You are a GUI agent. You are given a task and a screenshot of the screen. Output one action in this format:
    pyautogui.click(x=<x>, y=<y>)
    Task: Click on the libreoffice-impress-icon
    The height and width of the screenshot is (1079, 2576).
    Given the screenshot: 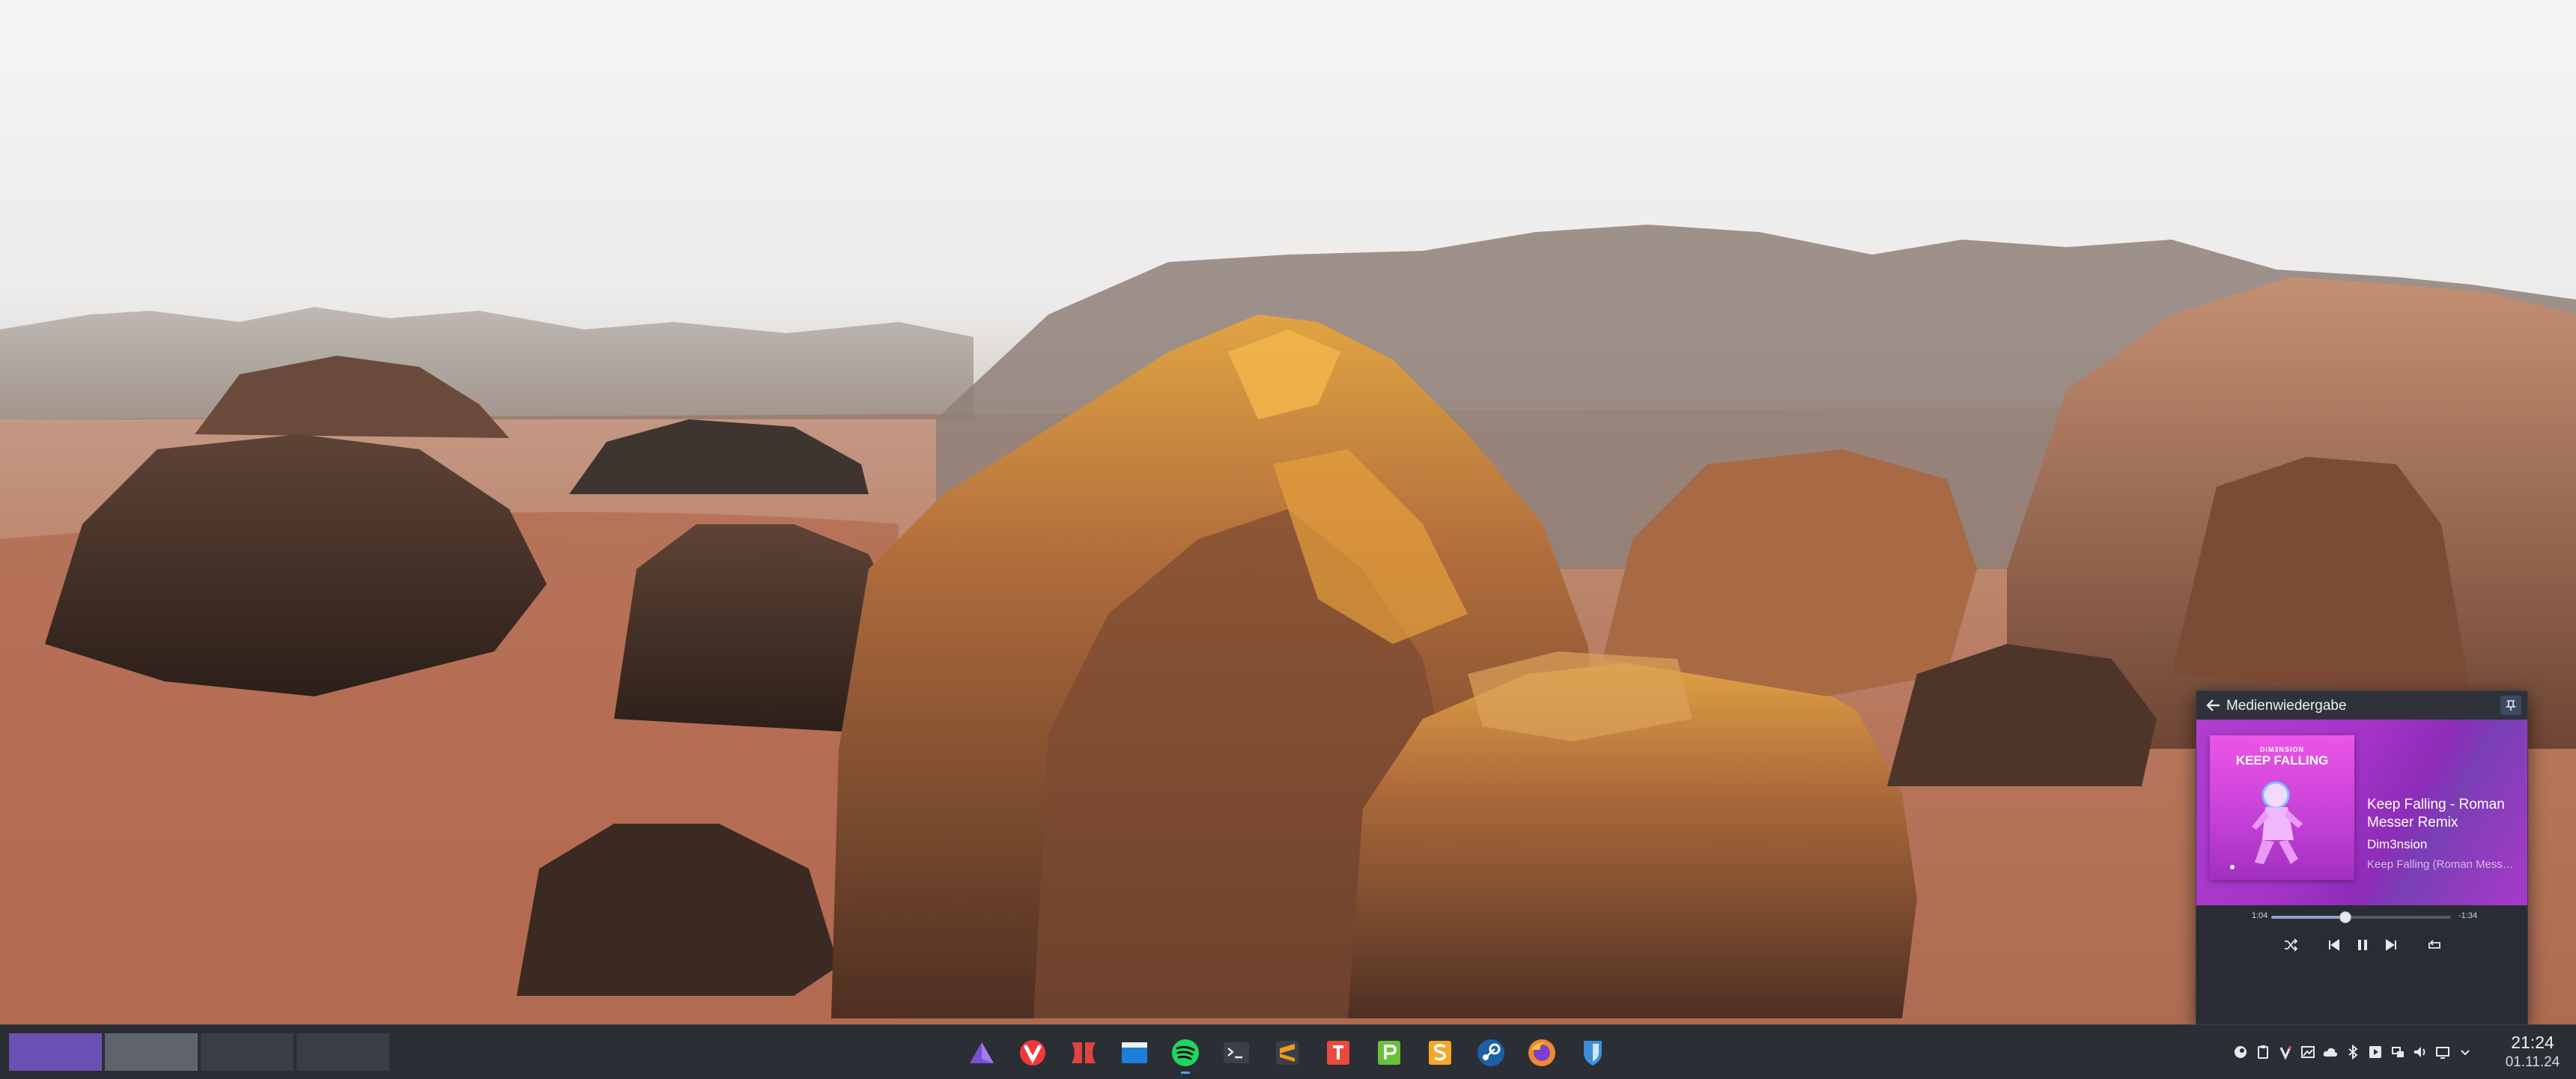 What is the action you would take?
    pyautogui.click(x=1440, y=1053)
    